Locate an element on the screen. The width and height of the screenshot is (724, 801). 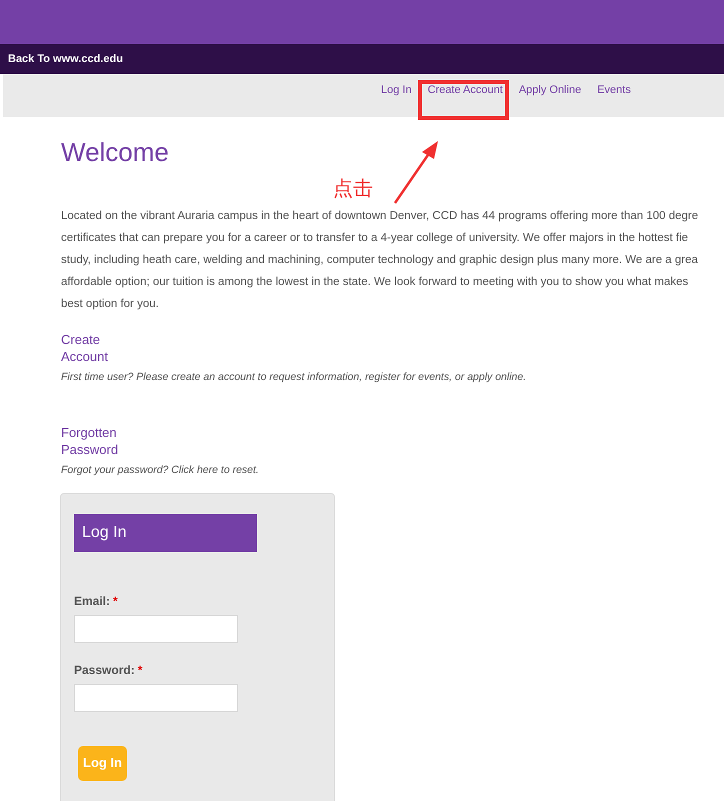
intro-text: Located on the vibrant Auraria campus in the heart of downtown Denver, CCD has 44 programs offering more than 100 degre is located at coordinates (380, 216).